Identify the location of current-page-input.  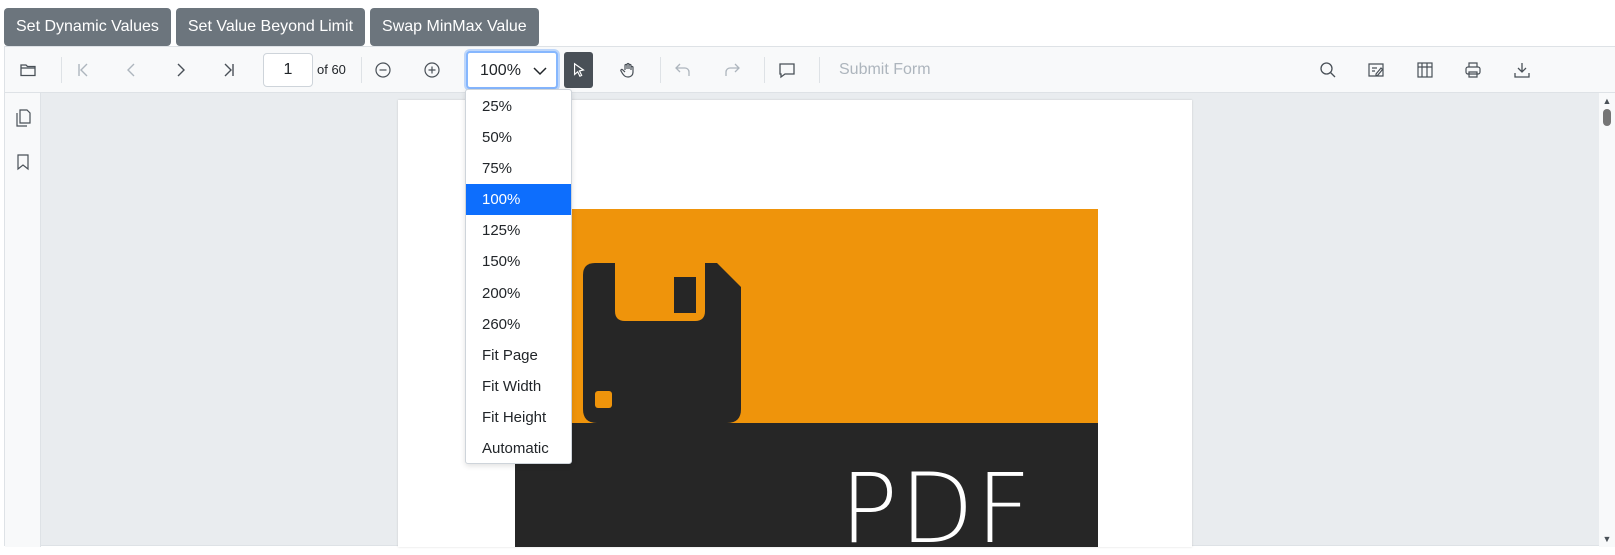
(288, 70).